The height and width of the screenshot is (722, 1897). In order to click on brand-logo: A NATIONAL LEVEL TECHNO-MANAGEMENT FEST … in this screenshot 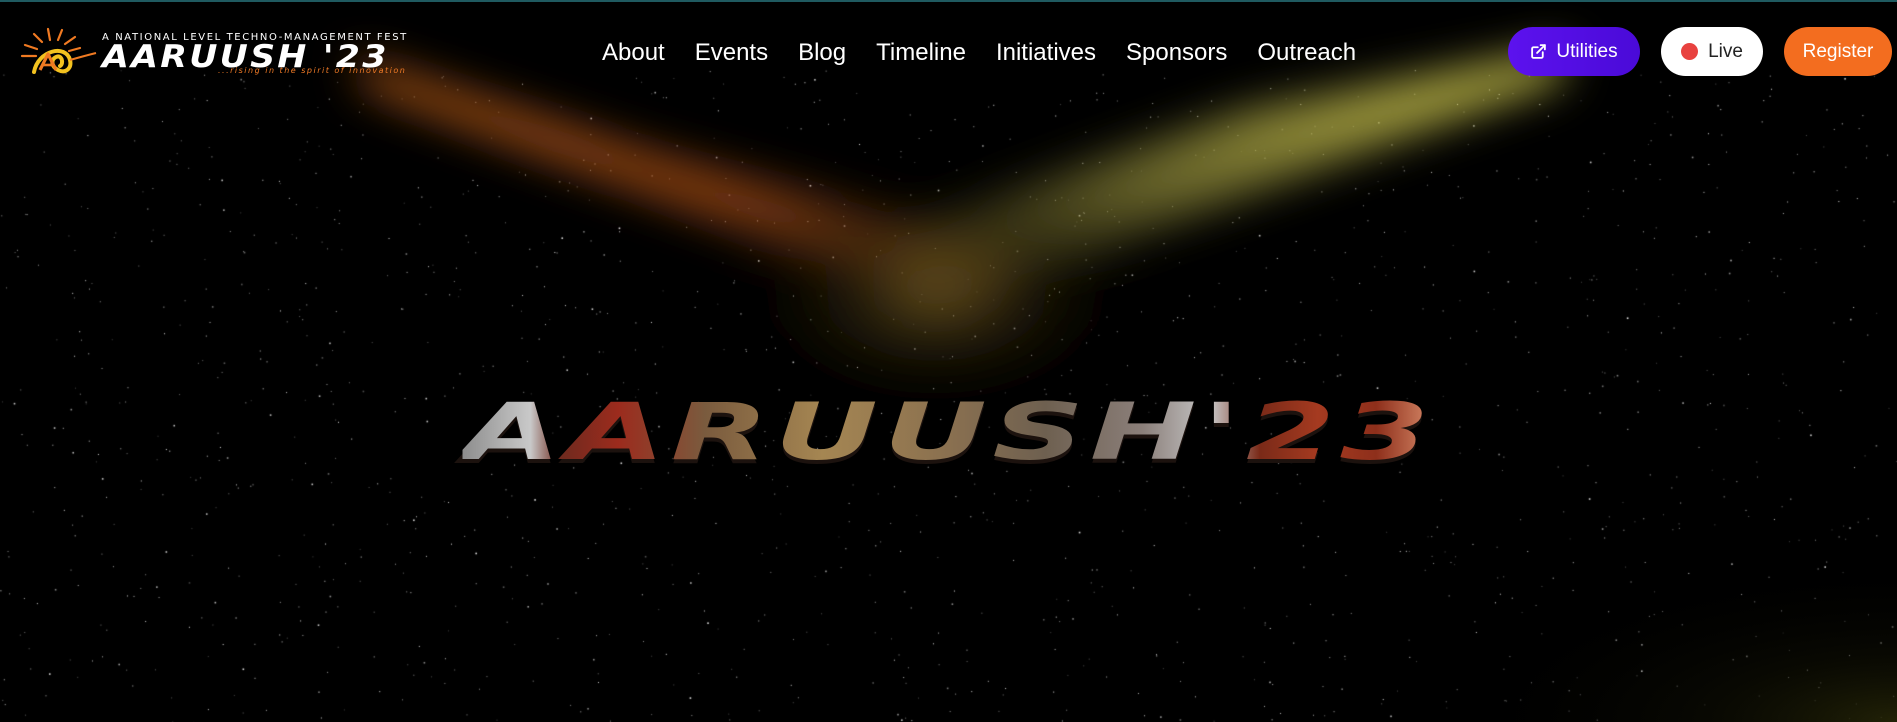, I will do `click(225, 52)`.